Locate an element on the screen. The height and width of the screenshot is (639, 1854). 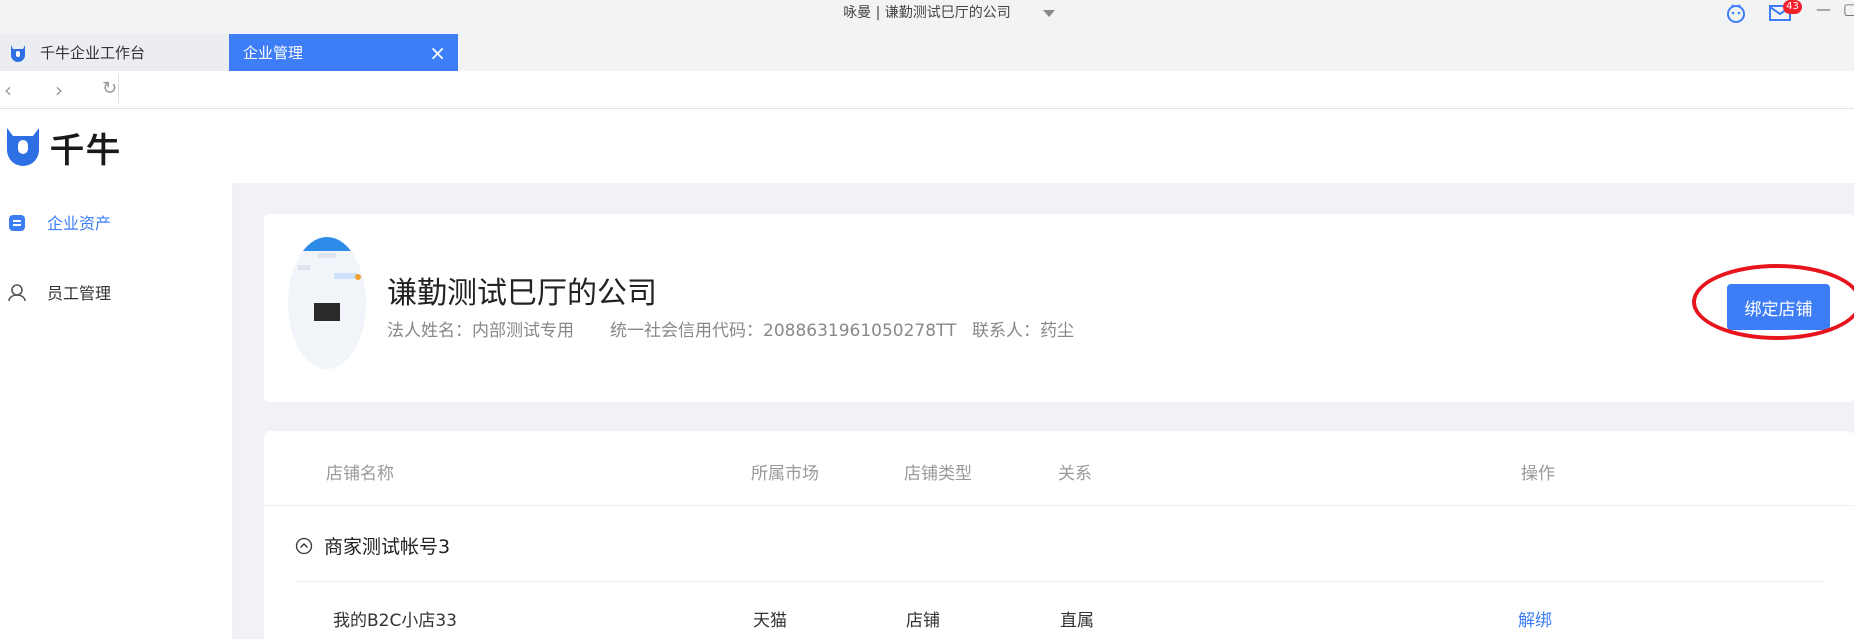
column-header-store-name: 店铺名称 is located at coordinates (360, 474).